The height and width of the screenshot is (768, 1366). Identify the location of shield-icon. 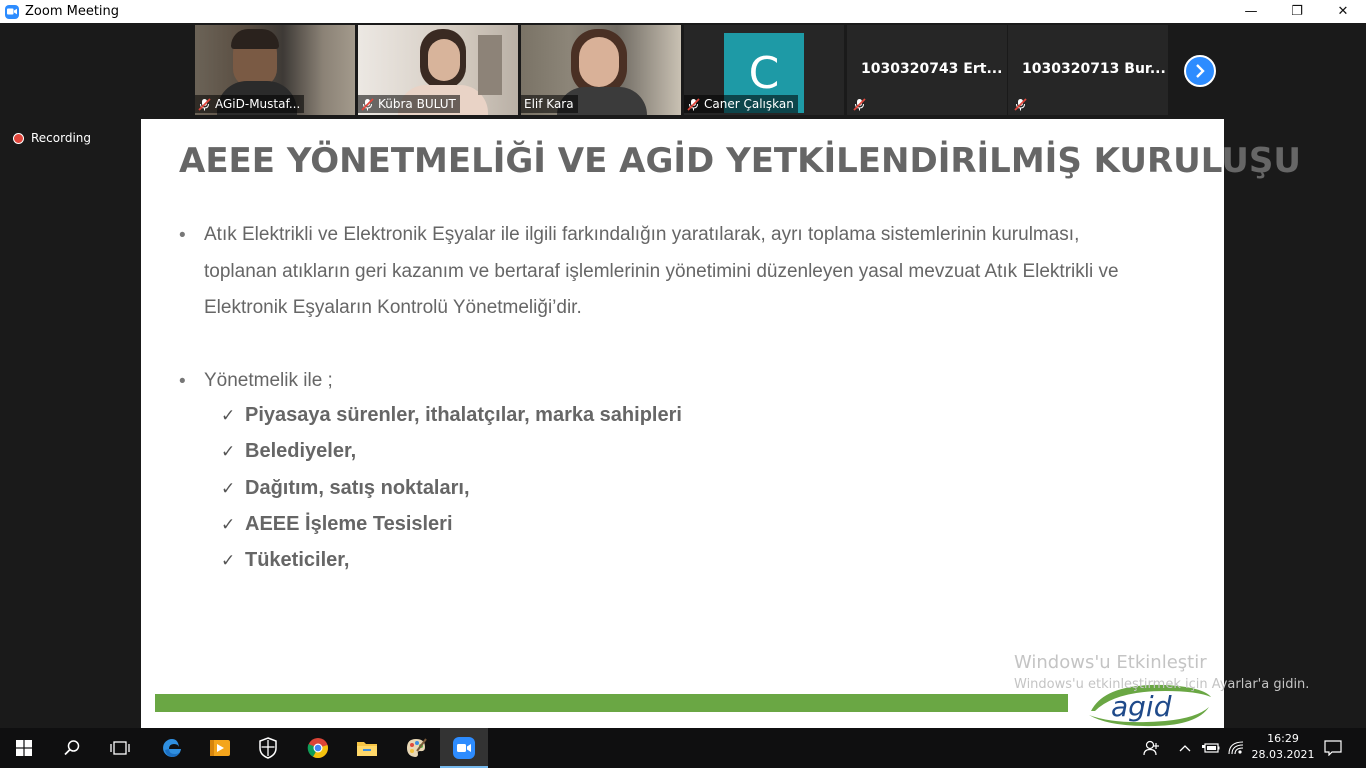
(268, 748).